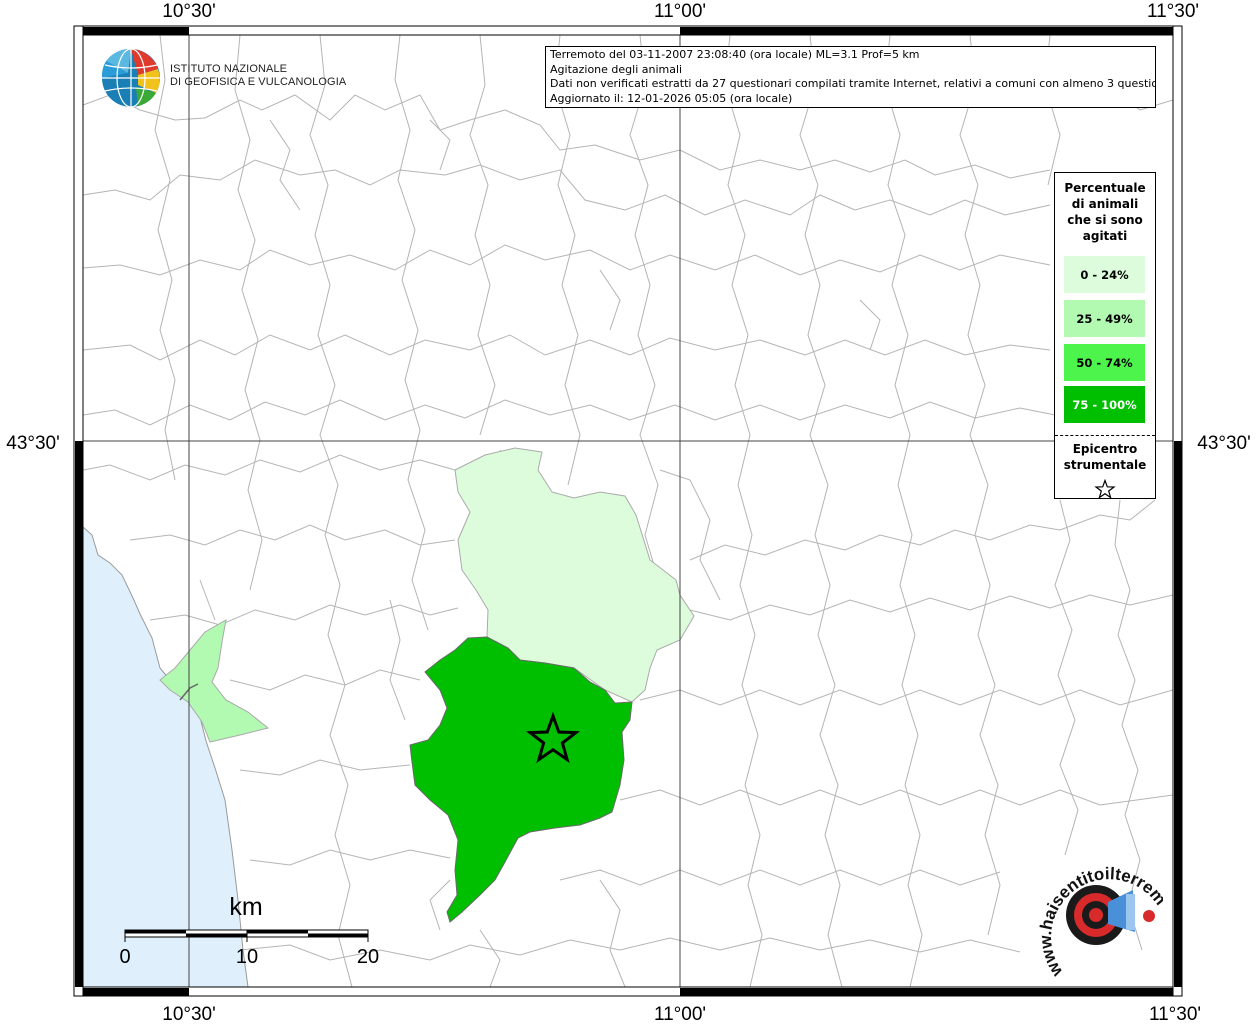 The height and width of the screenshot is (1024, 1257). I want to click on legend-class-75-100: 75 - 100%, so click(1104, 404).